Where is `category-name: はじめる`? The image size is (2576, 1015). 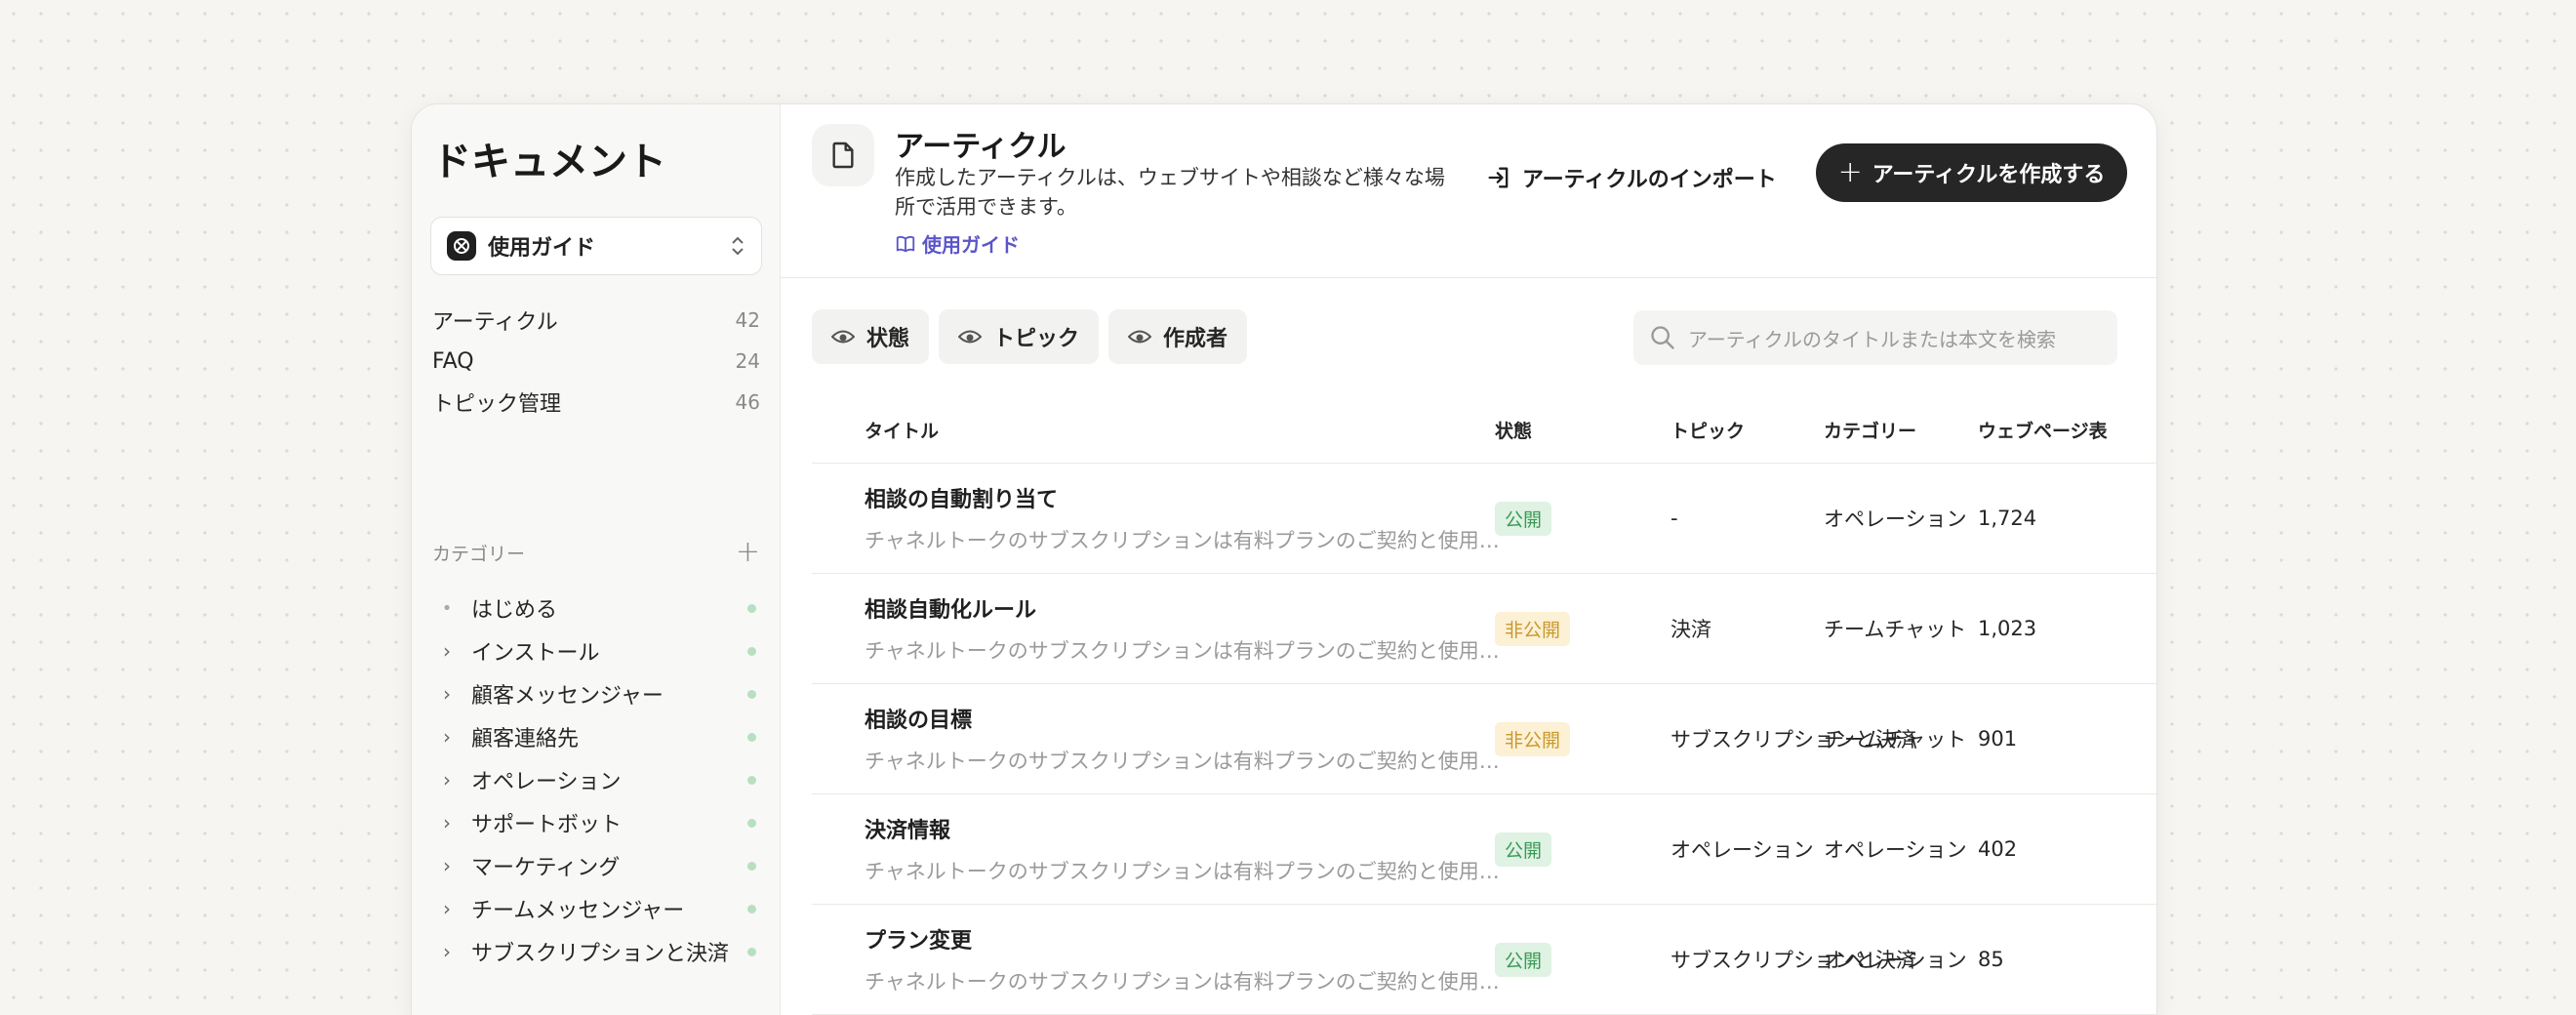 category-name: はじめる is located at coordinates (514, 611).